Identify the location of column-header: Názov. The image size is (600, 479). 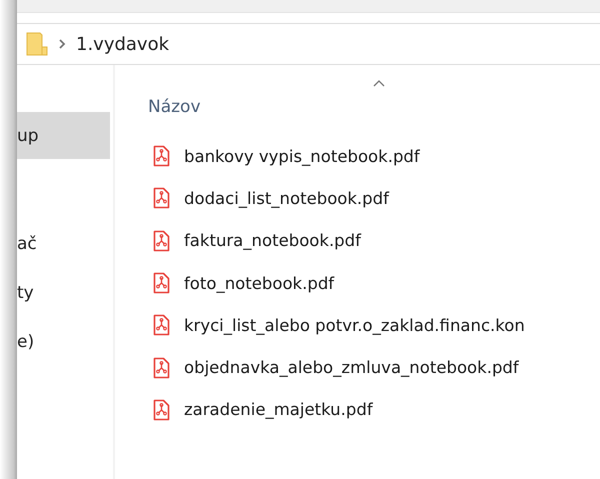
(174, 107).